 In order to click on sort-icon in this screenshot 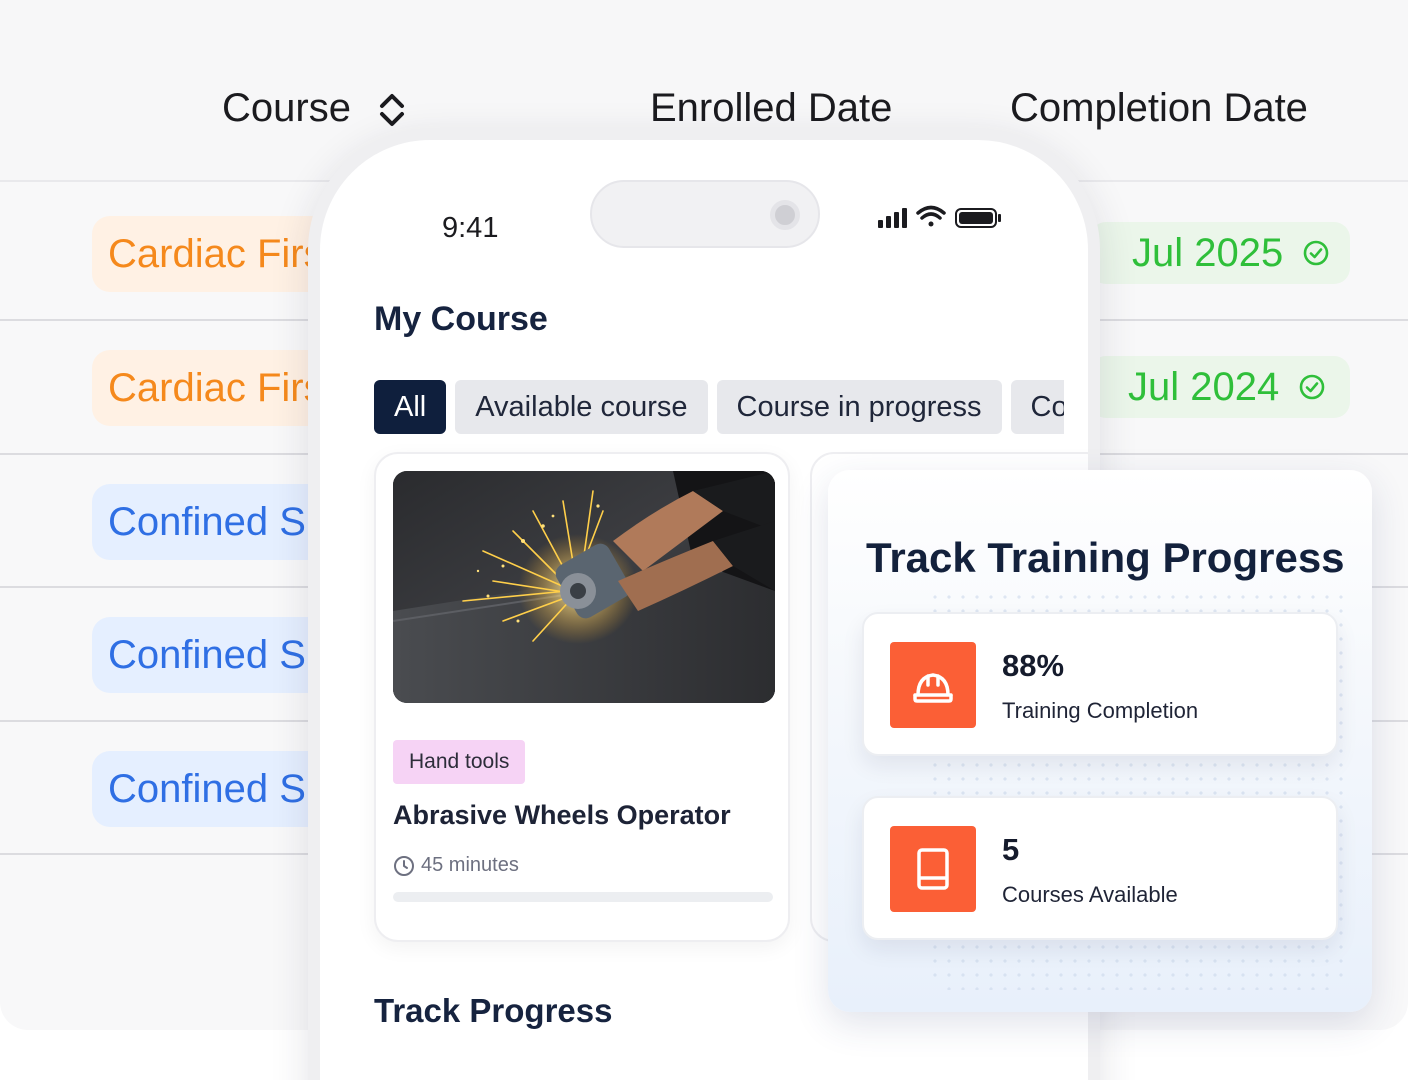, I will do `click(392, 110)`.